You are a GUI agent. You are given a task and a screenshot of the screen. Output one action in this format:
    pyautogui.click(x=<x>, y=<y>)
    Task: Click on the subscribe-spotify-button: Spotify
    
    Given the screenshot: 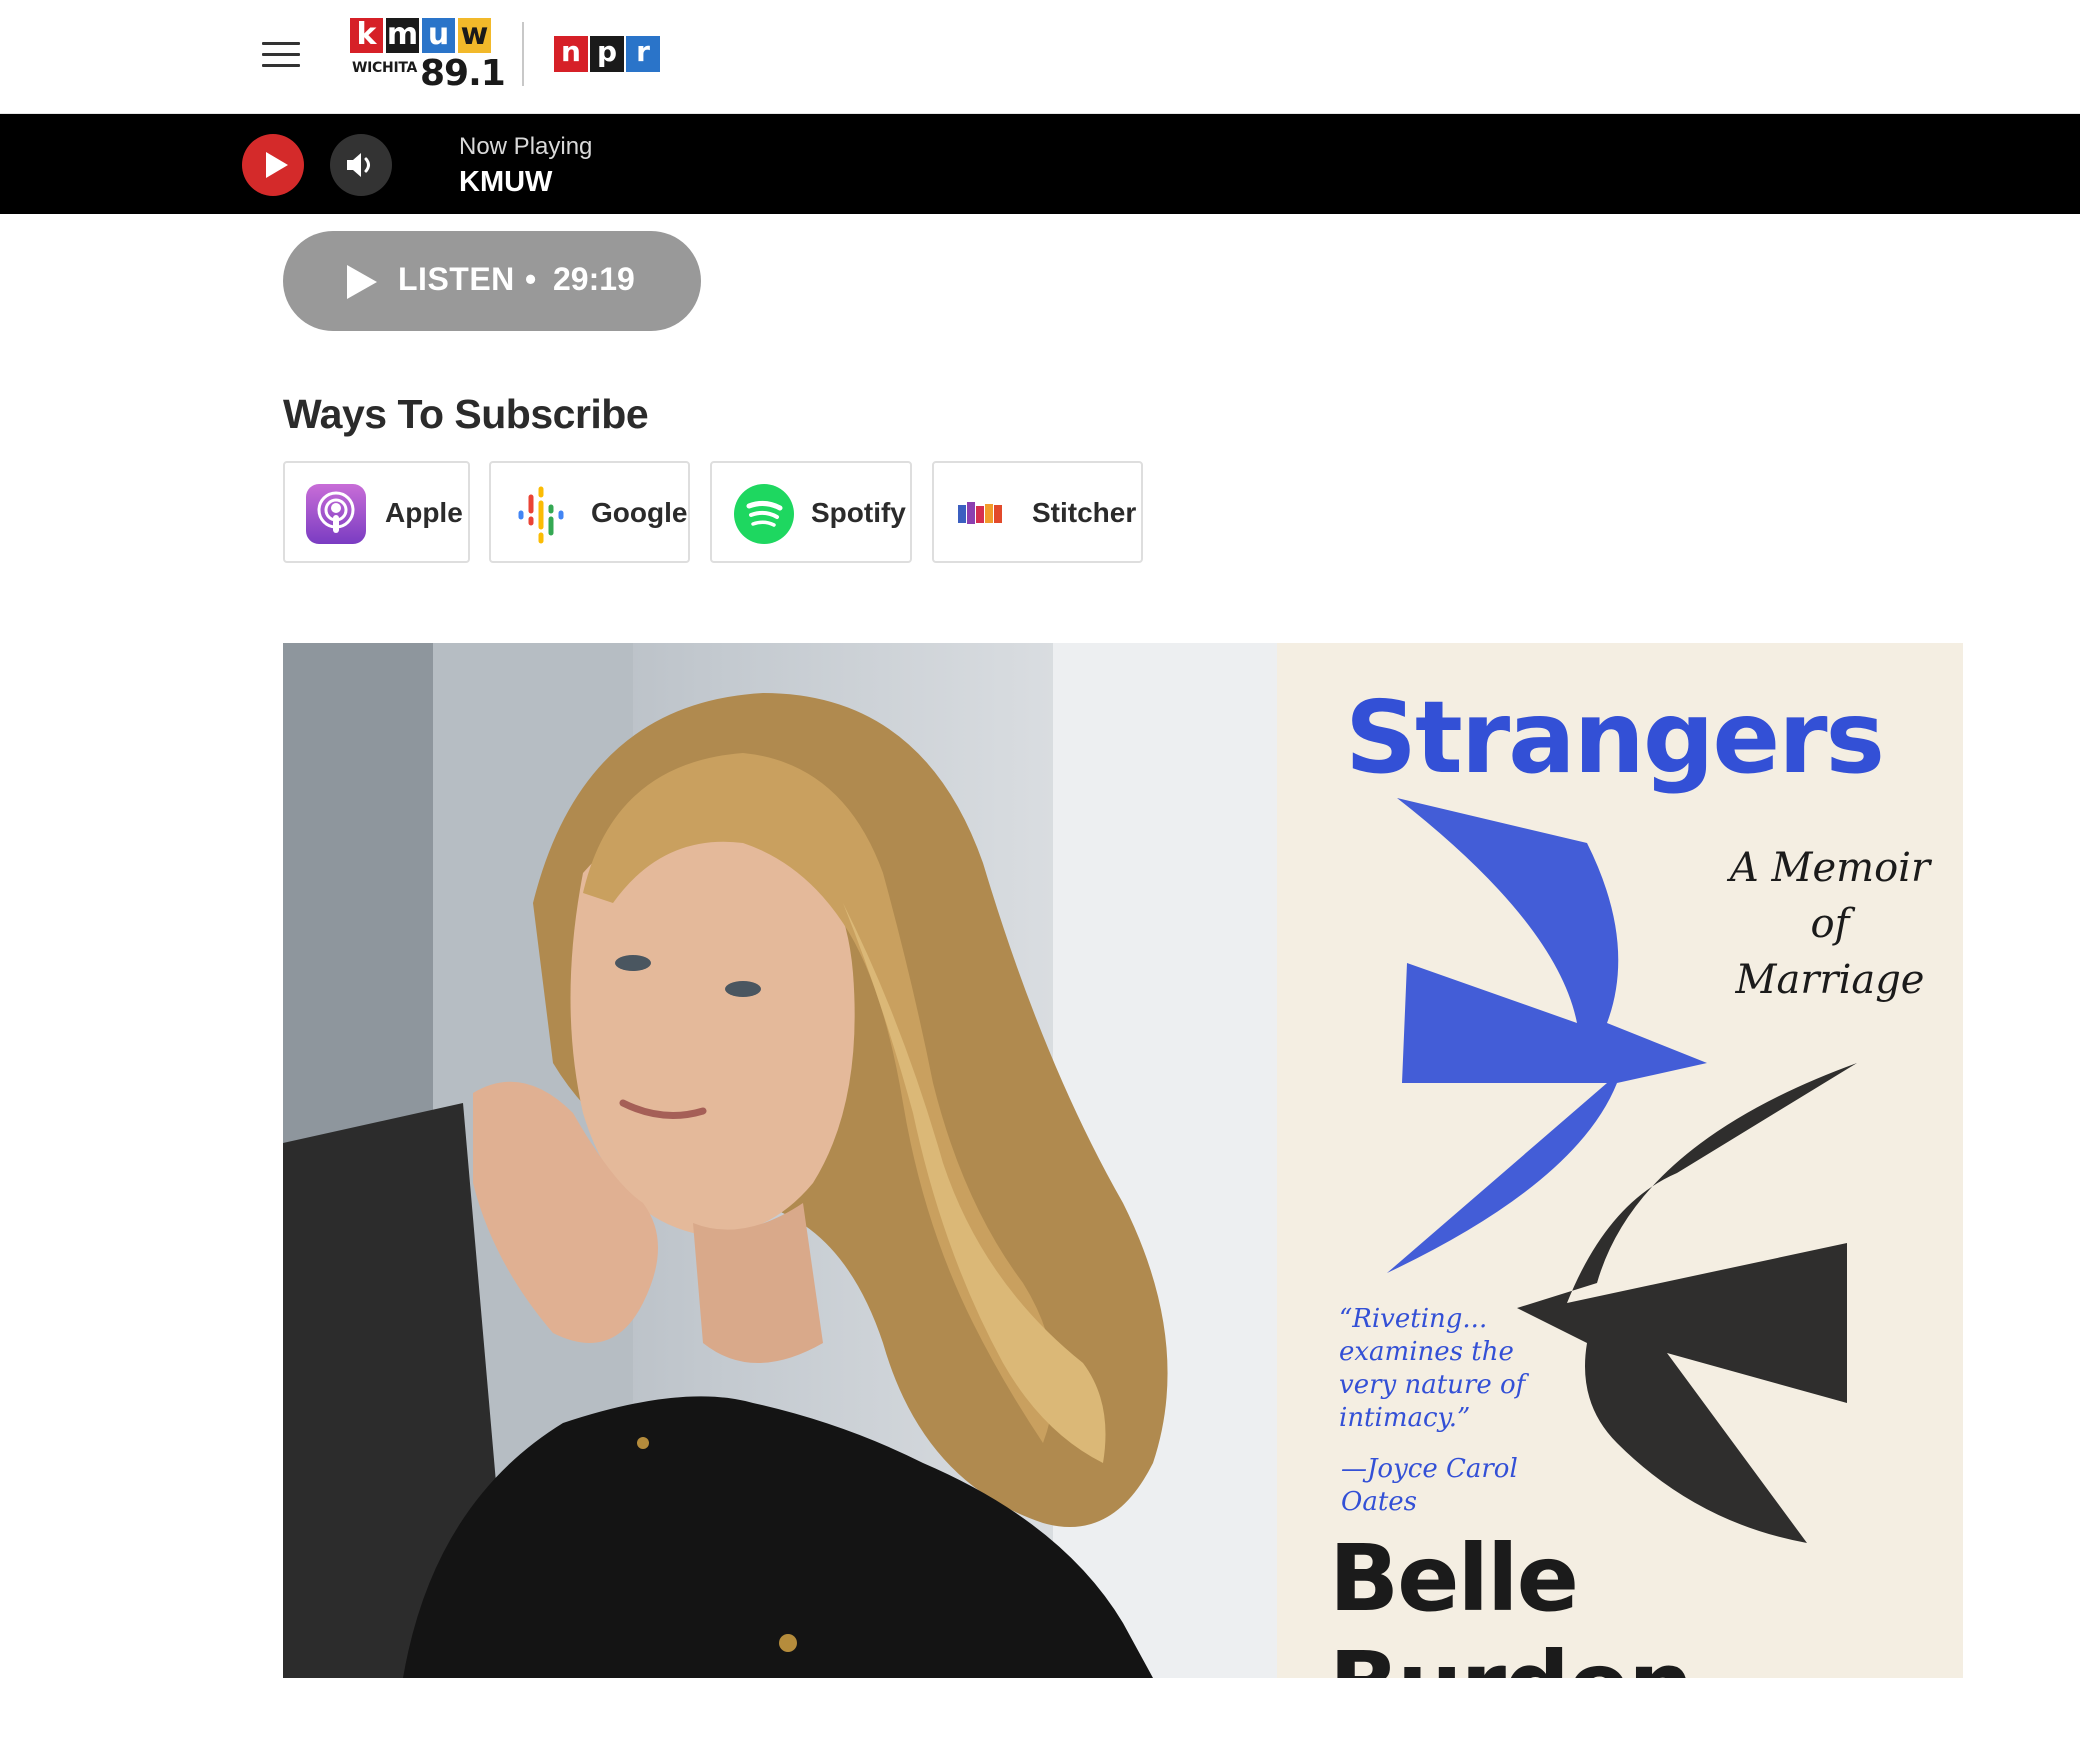 What is the action you would take?
    pyautogui.click(x=811, y=512)
    